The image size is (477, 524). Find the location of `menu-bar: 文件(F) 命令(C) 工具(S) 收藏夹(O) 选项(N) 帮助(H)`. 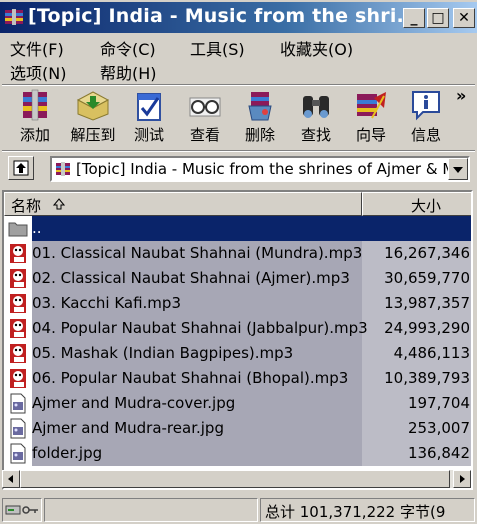

menu-bar: 文件(F) 命令(C) 工具(S) 收藏夹(O) 选项(N) 帮助(H) is located at coordinates (238, 59).